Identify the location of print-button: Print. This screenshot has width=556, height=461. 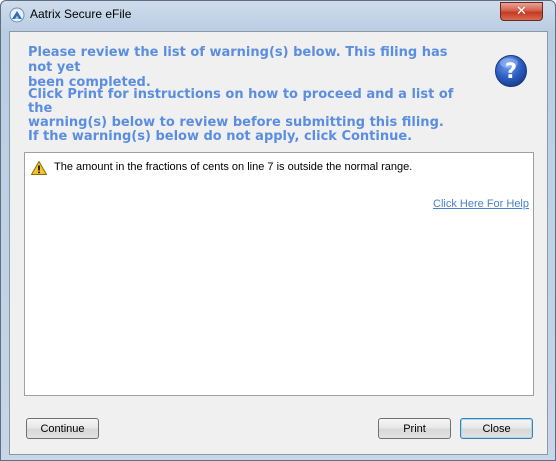
(414, 428).